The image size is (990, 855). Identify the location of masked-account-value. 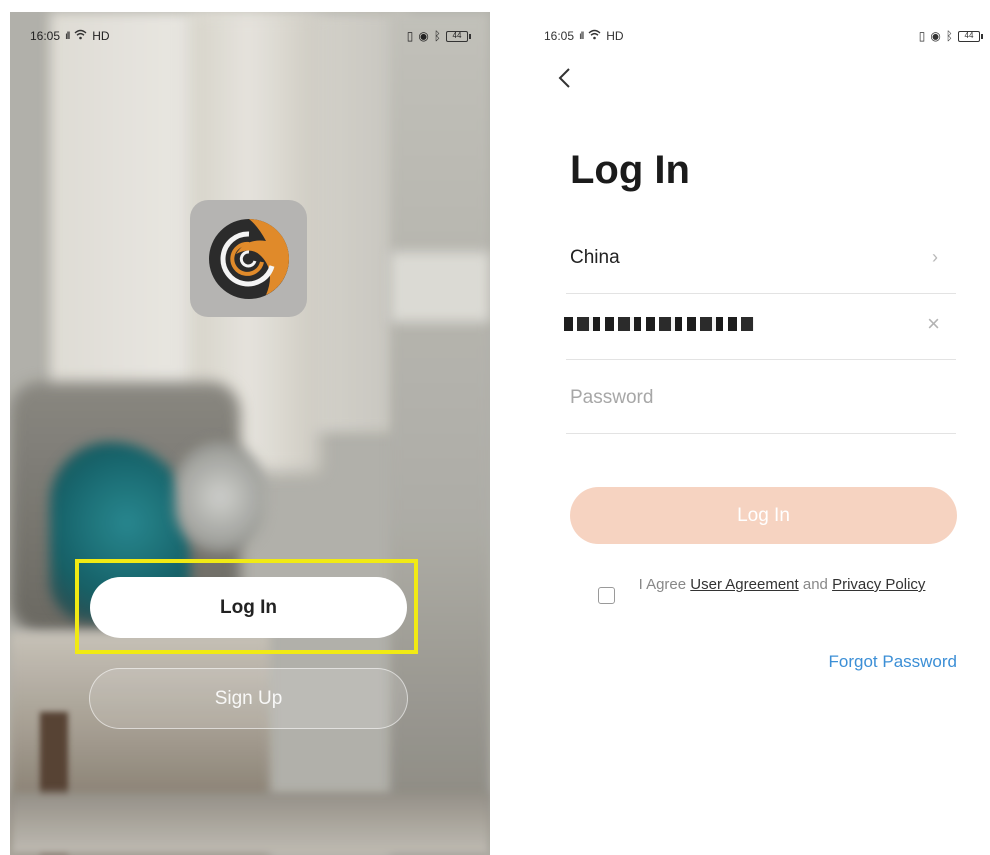
(659, 323).